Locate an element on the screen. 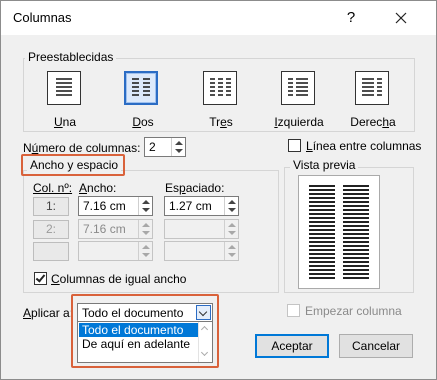  preset-two-label: Dos is located at coordinates (143, 122).